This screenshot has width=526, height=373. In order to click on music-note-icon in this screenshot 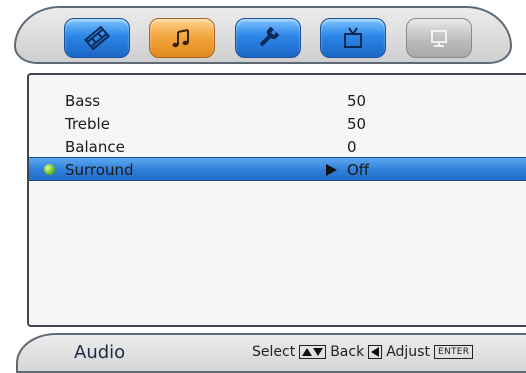, I will do `click(180, 38)`.